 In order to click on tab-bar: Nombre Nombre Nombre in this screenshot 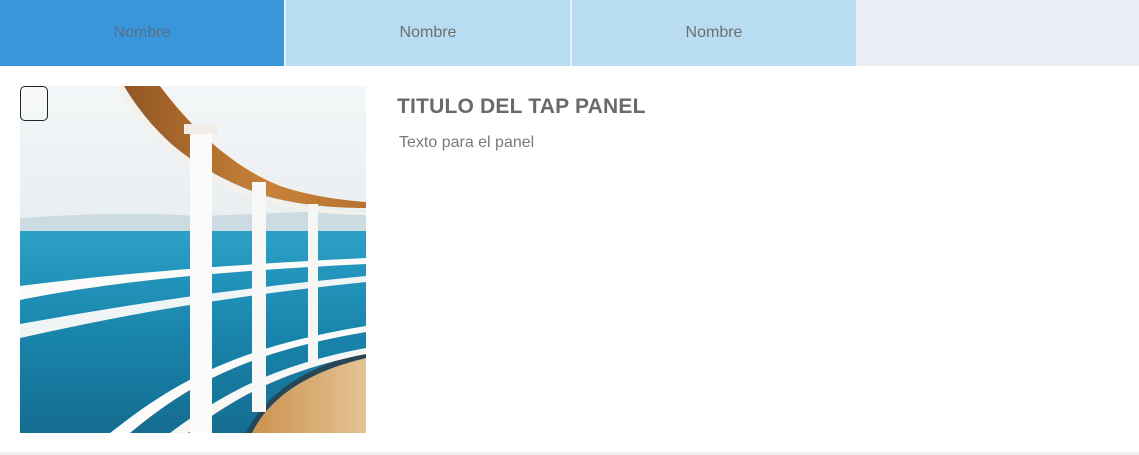, I will do `click(569, 33)`.